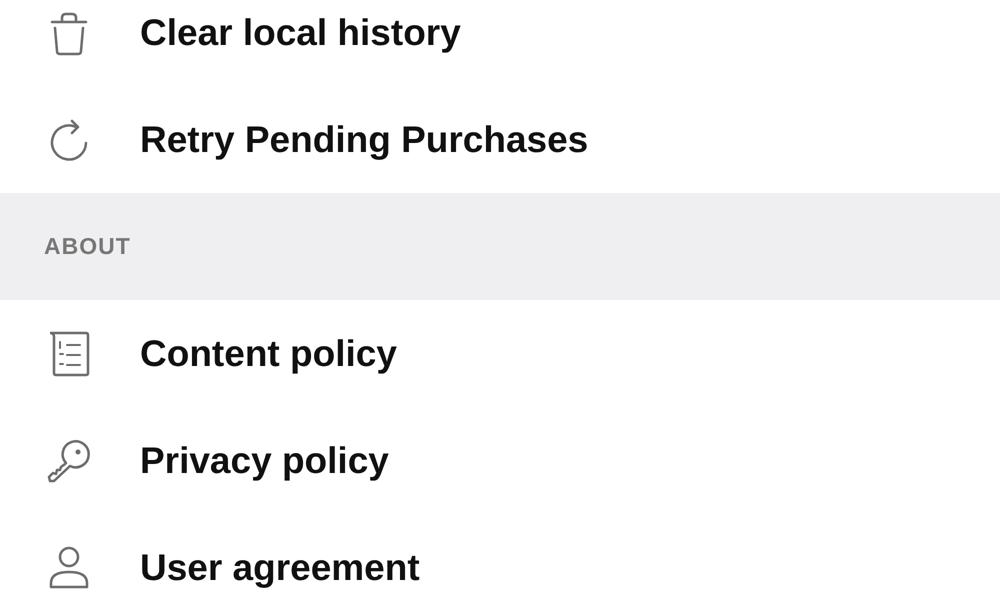  I want to click on section-header: ABOUT, so click(87, 246).